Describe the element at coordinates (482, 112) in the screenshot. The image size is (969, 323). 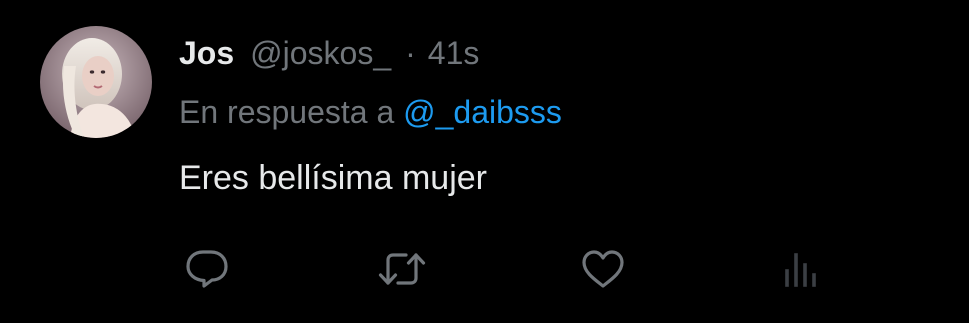
I see `reply-mention-link: @_daibsss` at that location.